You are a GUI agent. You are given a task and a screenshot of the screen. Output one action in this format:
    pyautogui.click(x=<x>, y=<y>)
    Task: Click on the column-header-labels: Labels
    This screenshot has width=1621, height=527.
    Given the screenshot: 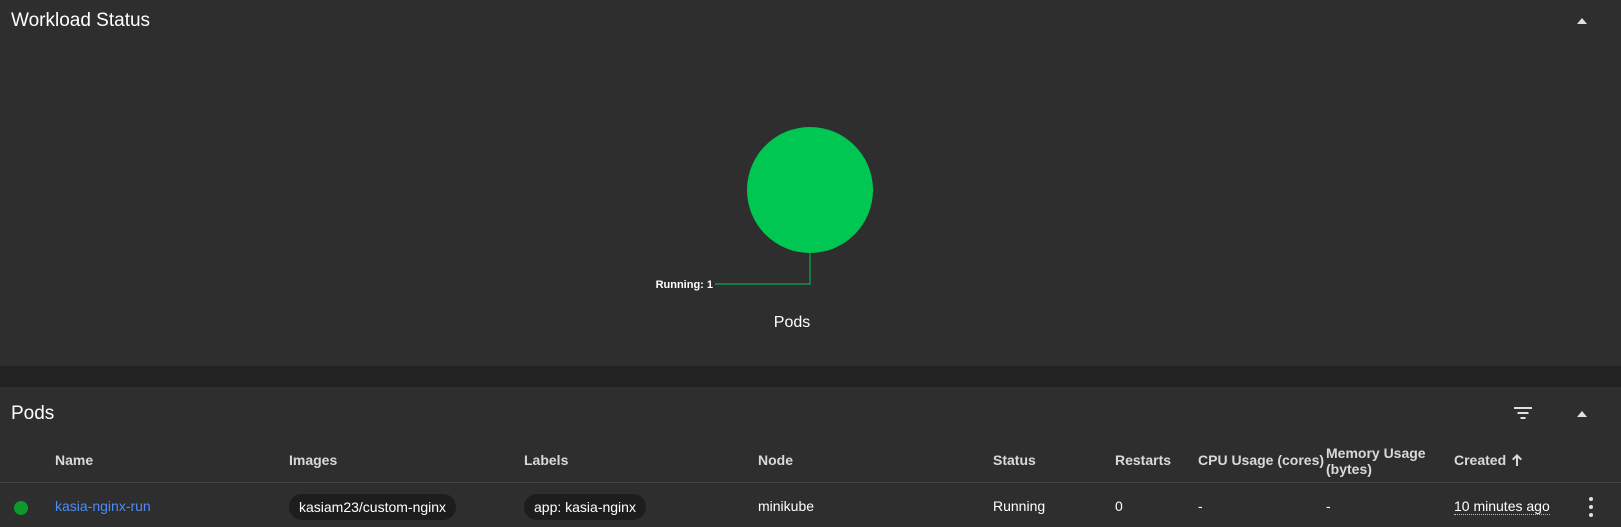 What is the action you would take?
    pyautogui.click(x=546, y=460)
    